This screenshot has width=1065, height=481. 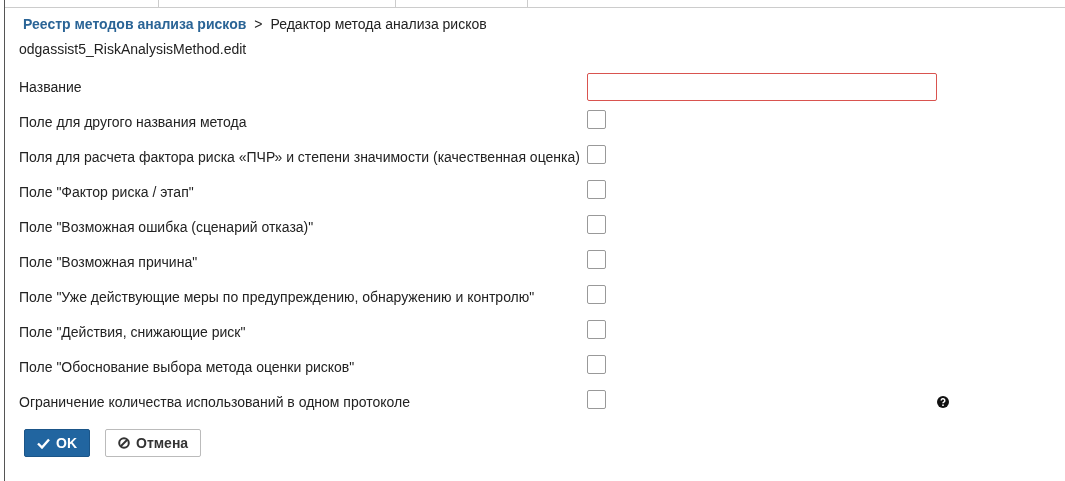 What do you see at coordinates (107, 192) in the screenshot?
I see `field-label: Поле "Фактор риска / этап"` at bounding box center [107, 192].